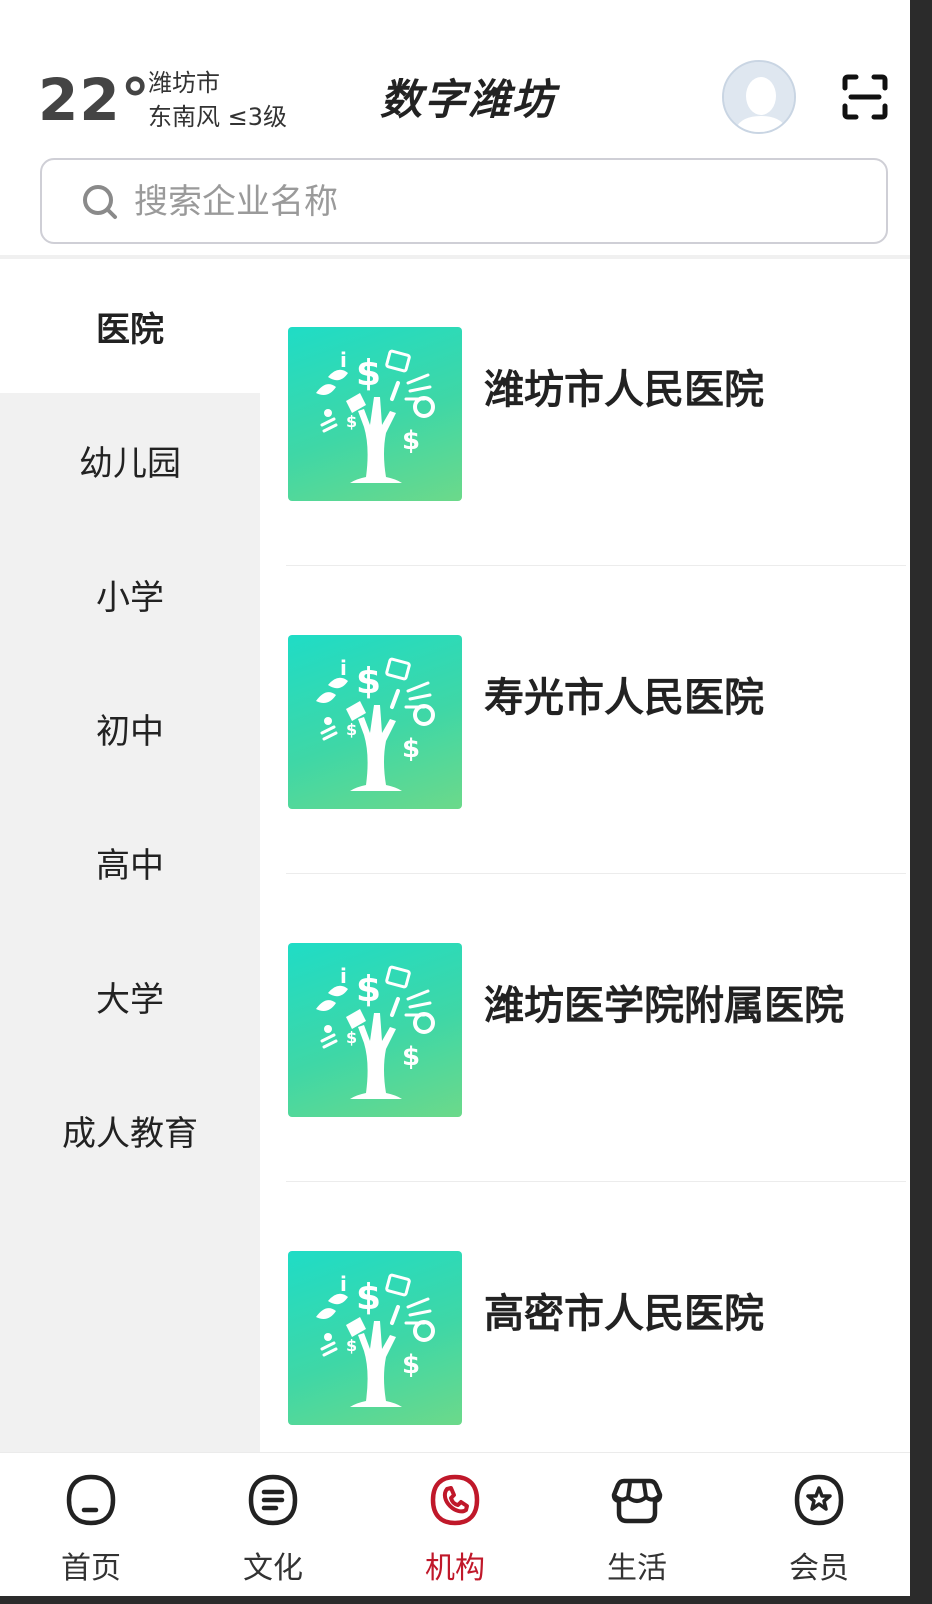  I want to click on category-primary-school: 小学, so click(130, 594).